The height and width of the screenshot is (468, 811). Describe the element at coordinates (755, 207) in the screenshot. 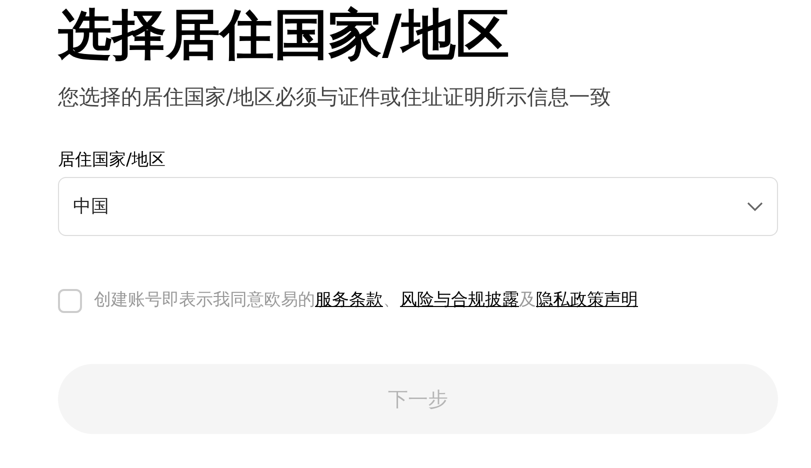

I see `chevron-down-icon` at that location.